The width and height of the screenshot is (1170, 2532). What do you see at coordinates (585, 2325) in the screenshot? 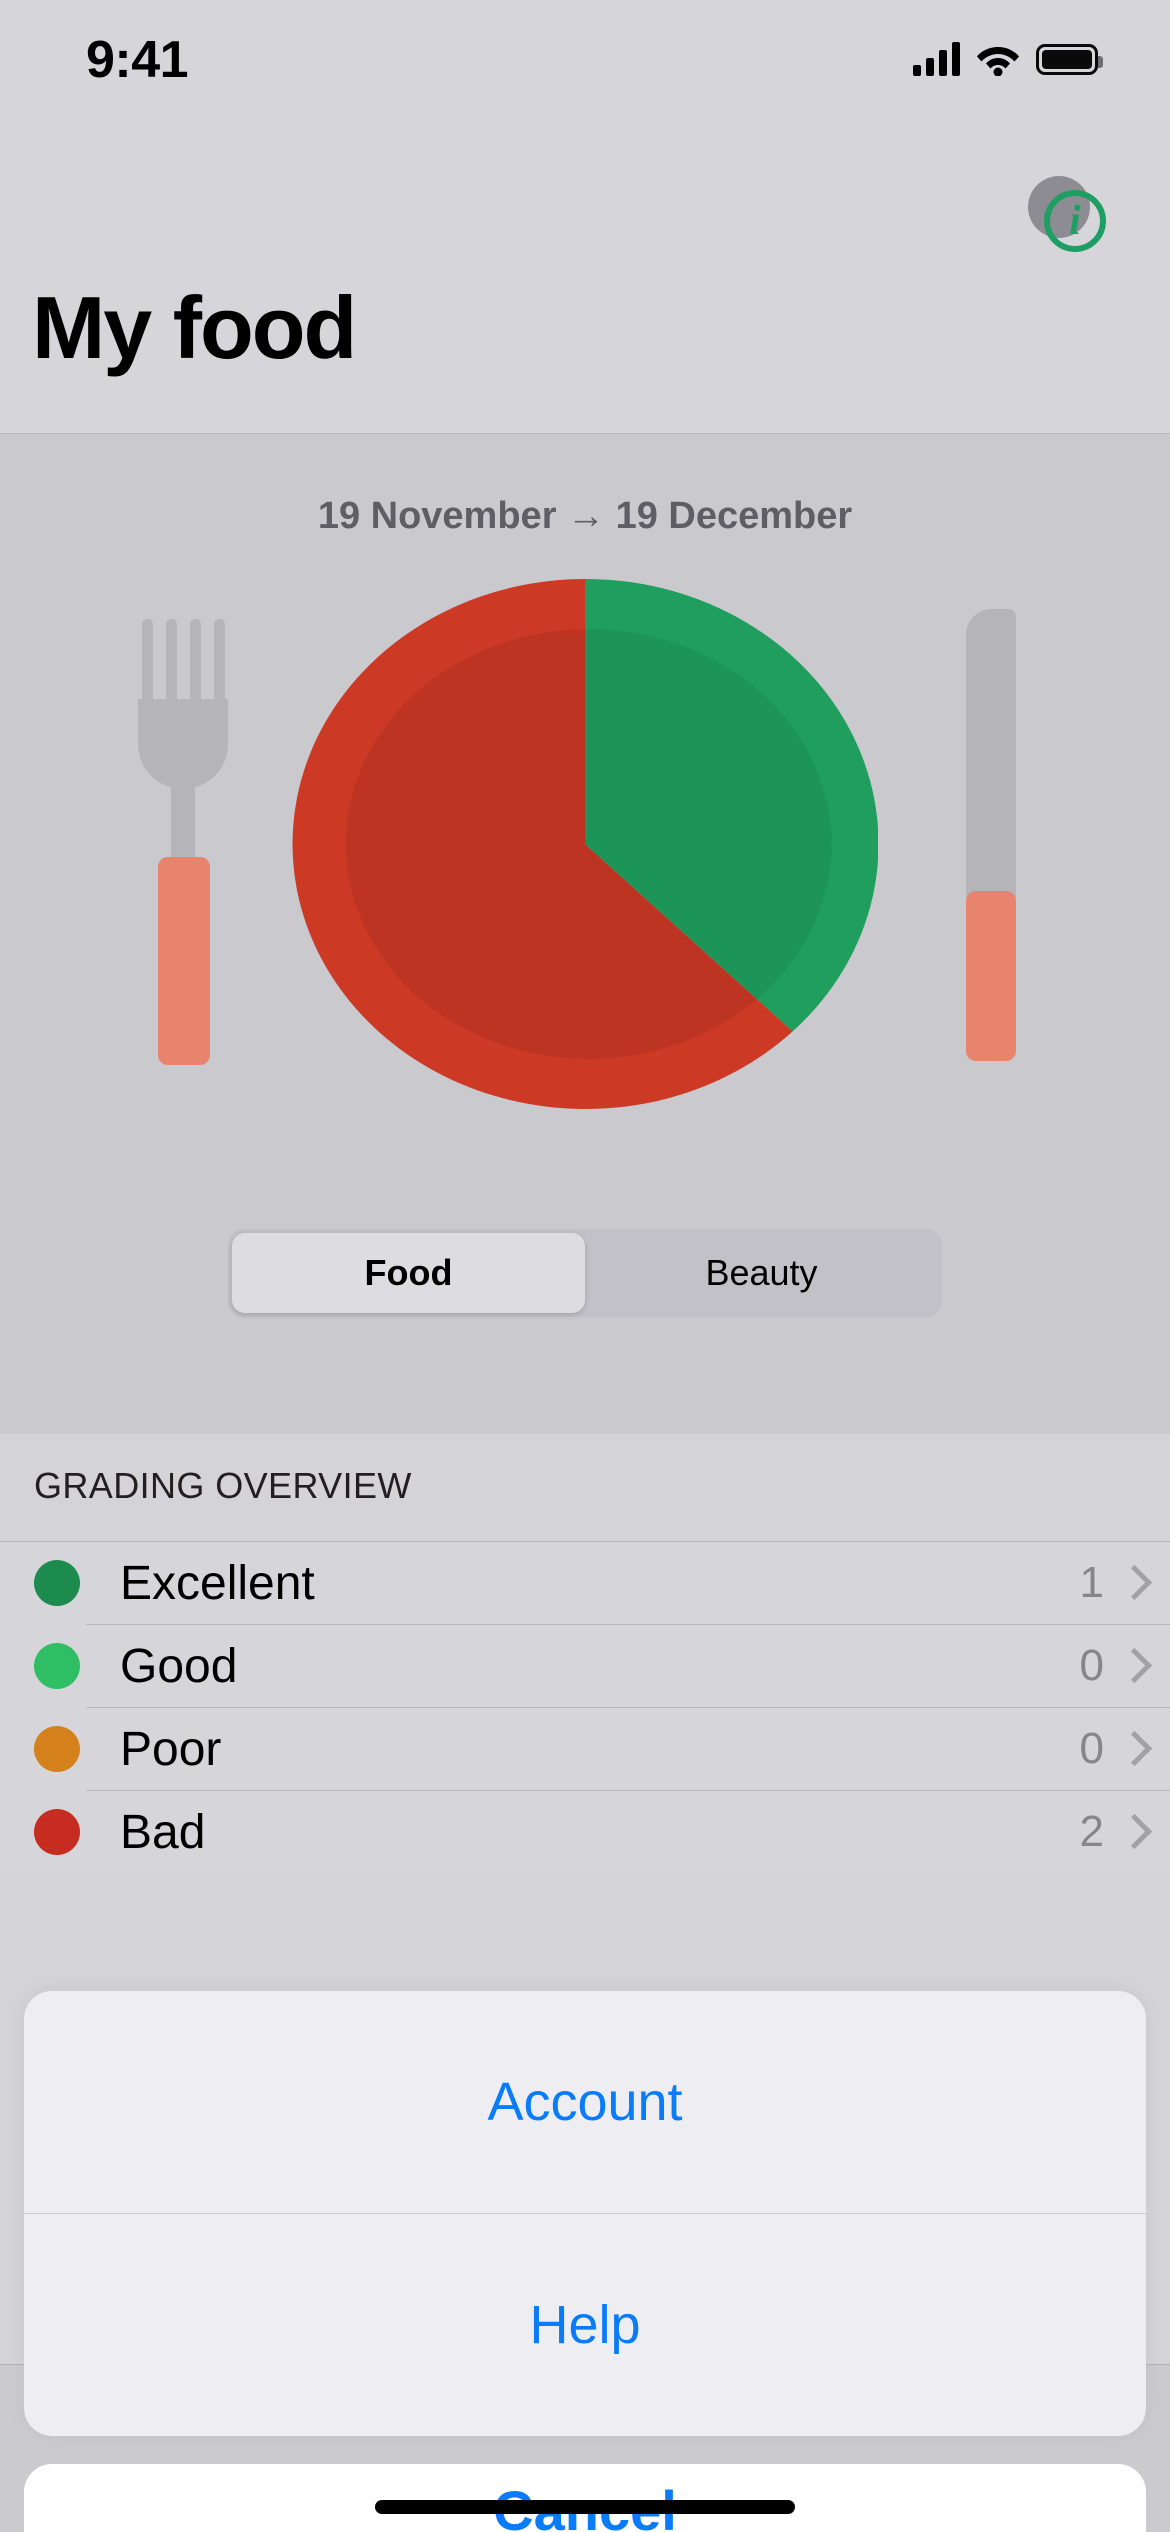
I see `help-button: Help` at bounding box center [585, 2325].